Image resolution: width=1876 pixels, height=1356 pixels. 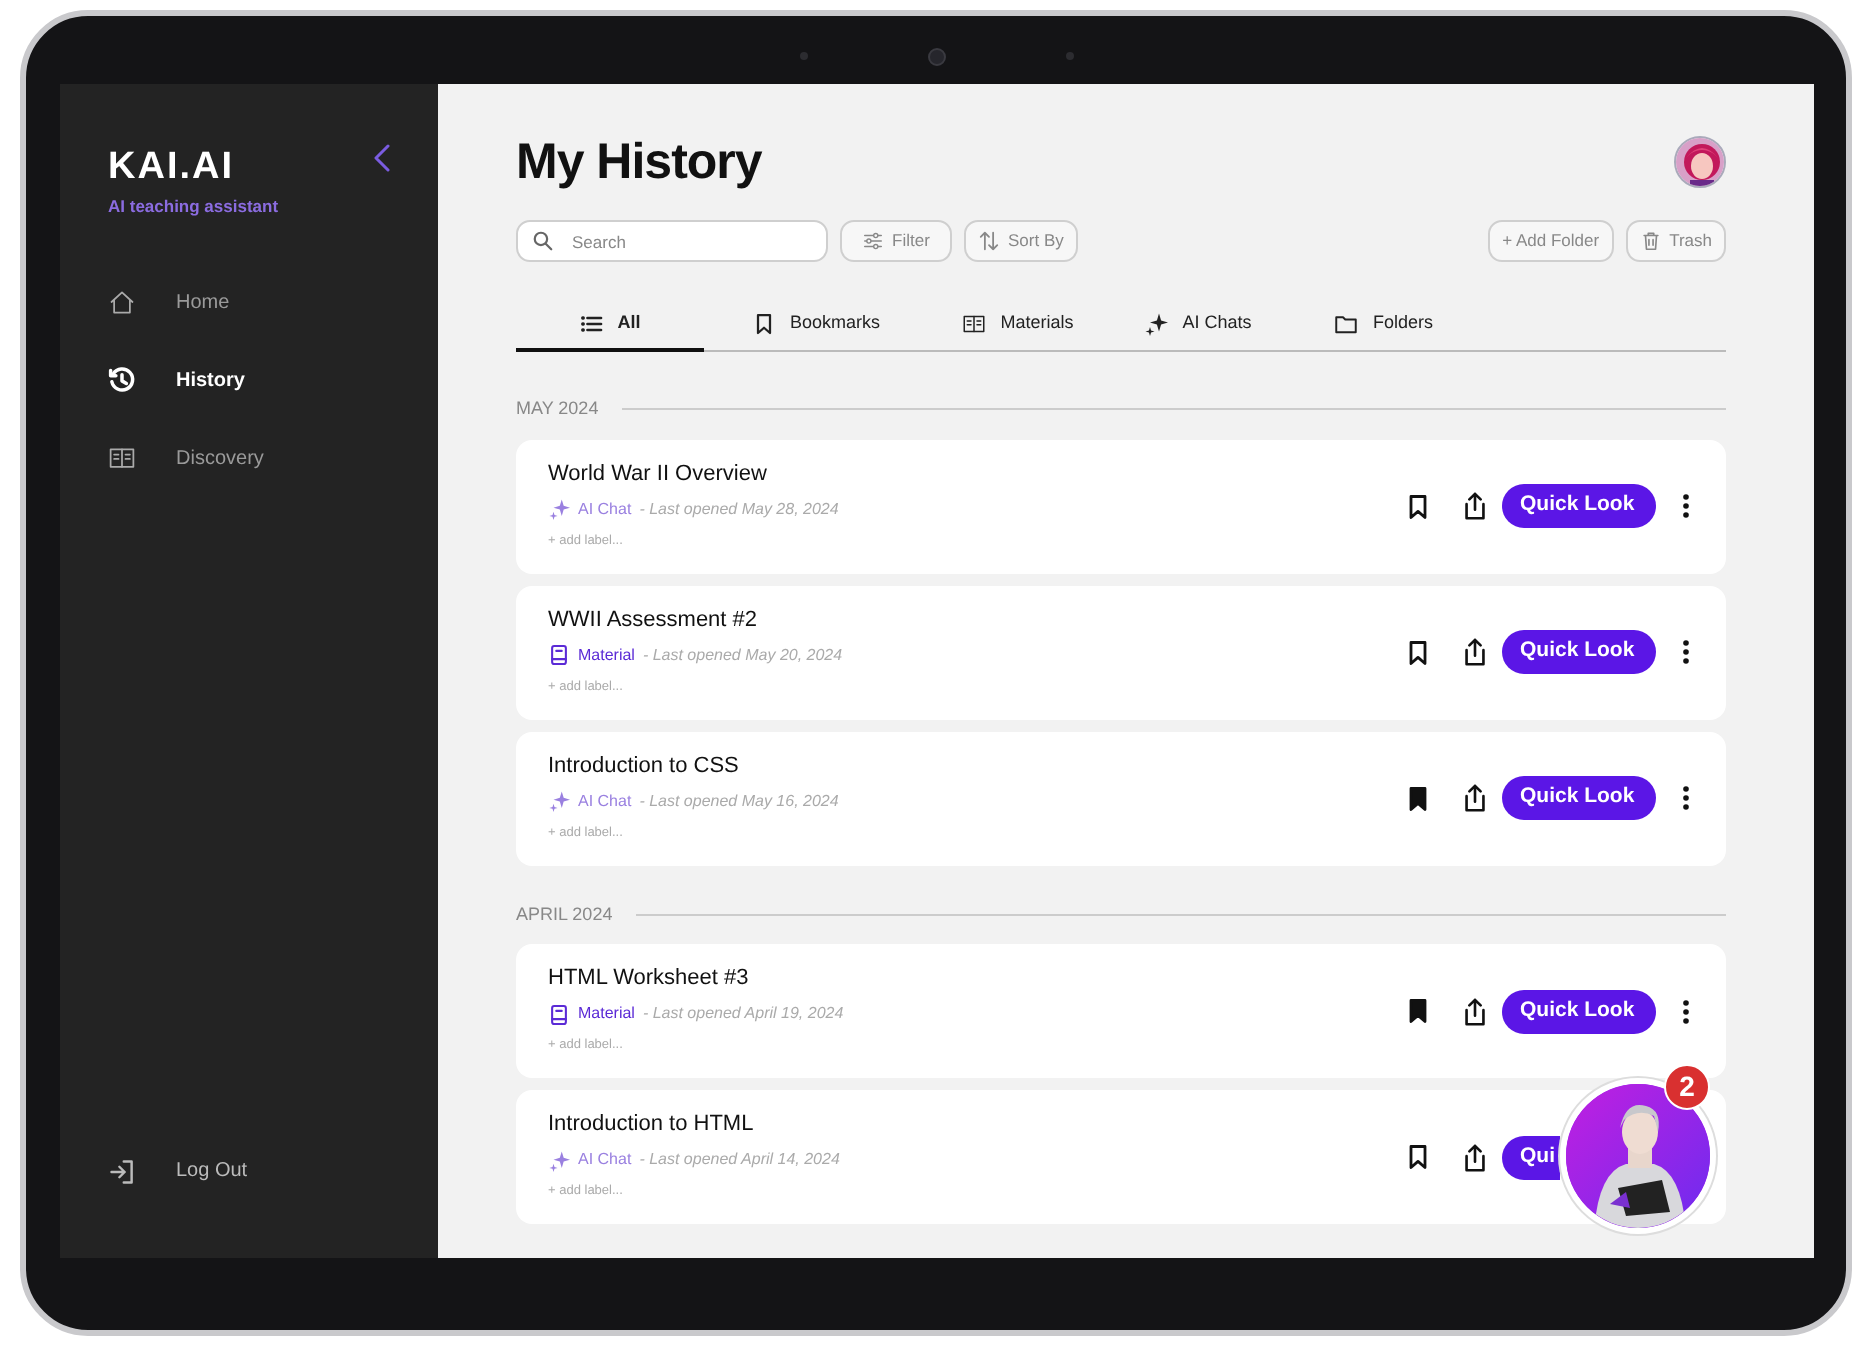 I want to click on camera-lens, so click(x=937, y=56).